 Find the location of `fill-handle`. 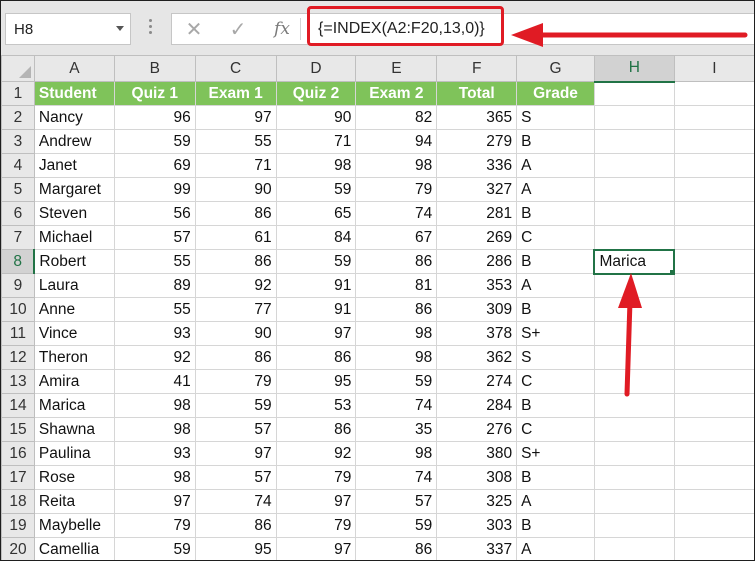

fill-handle is located at coordinates (671, 270).